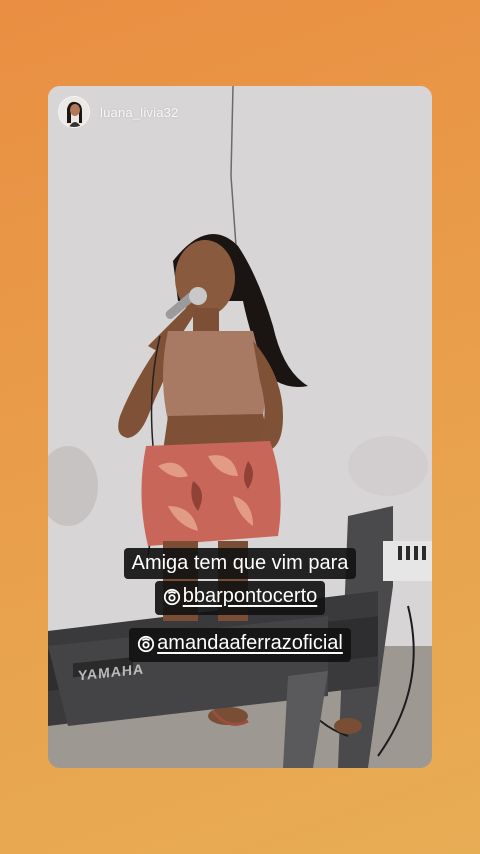 This screenshot has height=854, width=480. I want to click on mention-handle-1: bbarpontocerto, so click(250, 596).